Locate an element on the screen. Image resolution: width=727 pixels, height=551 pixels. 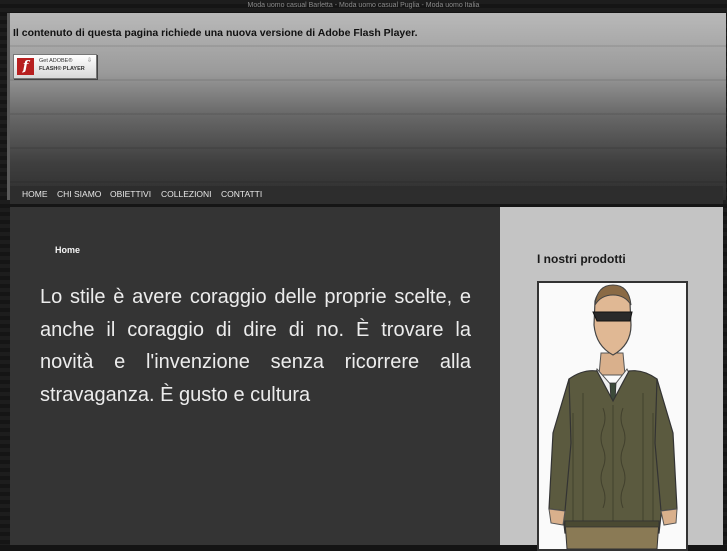
nav-item-obiettivi: OBIETTIVI is located at coordinates (130, 194).